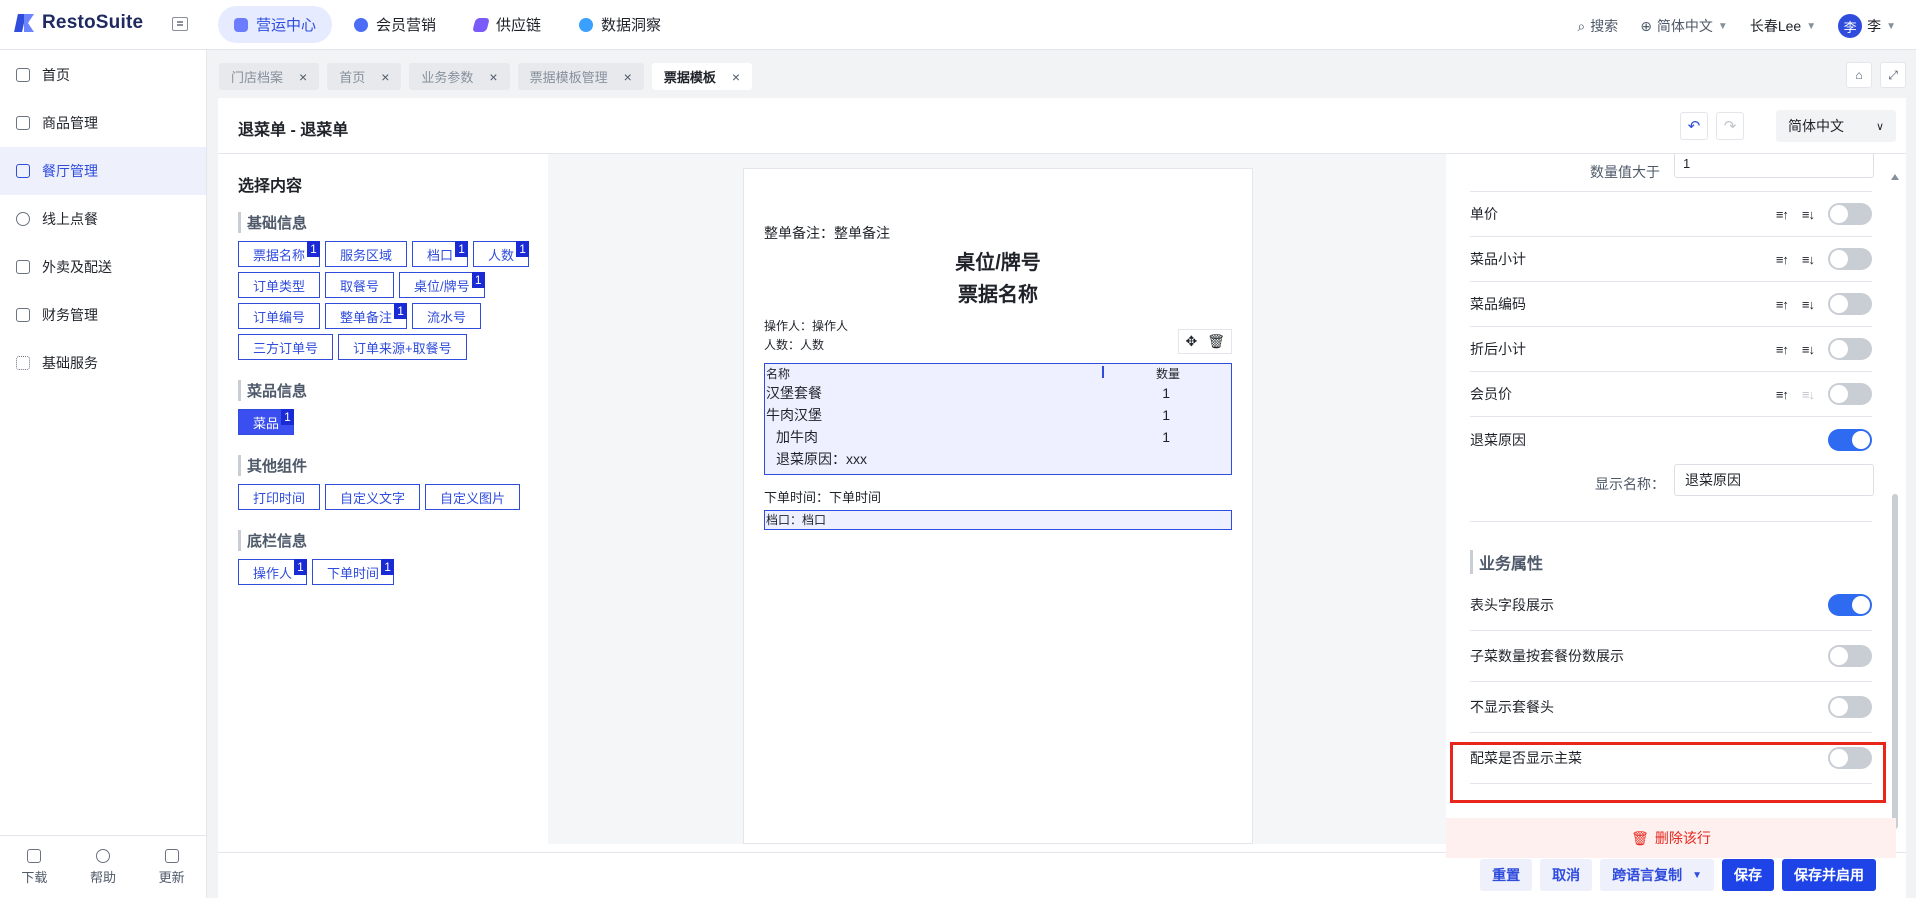  What do you see at coordinates (1748, 875) in the screenshot?
I see `save-button: 保存` at bounding box center [1748, 875].